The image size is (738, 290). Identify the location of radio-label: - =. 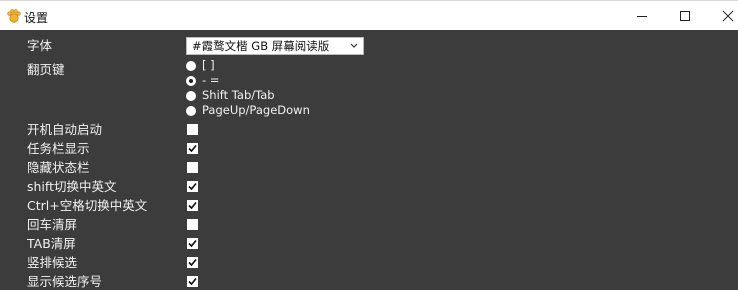
(211, 80).